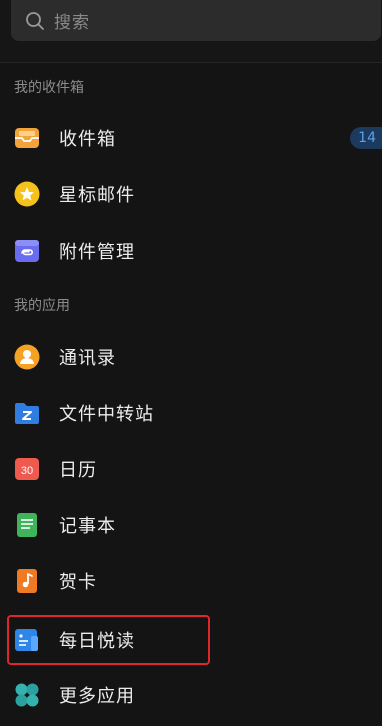 Image resolution: width=382 pixels, height=726 pixels. Describe the element at coordinates (97, 696) in the screenshot. I see `menu-item-label: 更多应用` at that location.